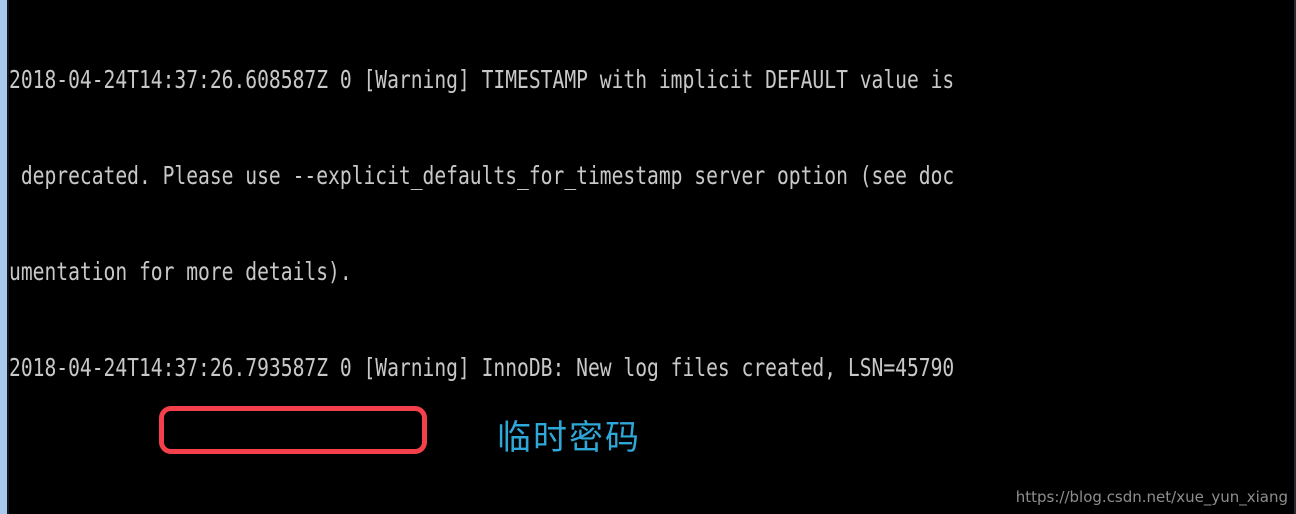 This screenshot has width=1296, height=514. Describe the element at coordinates (1151, 497) in the screenshot. I see `blog-watermark: https://blog.csdn.net/xue_yun_xiang` at that location.